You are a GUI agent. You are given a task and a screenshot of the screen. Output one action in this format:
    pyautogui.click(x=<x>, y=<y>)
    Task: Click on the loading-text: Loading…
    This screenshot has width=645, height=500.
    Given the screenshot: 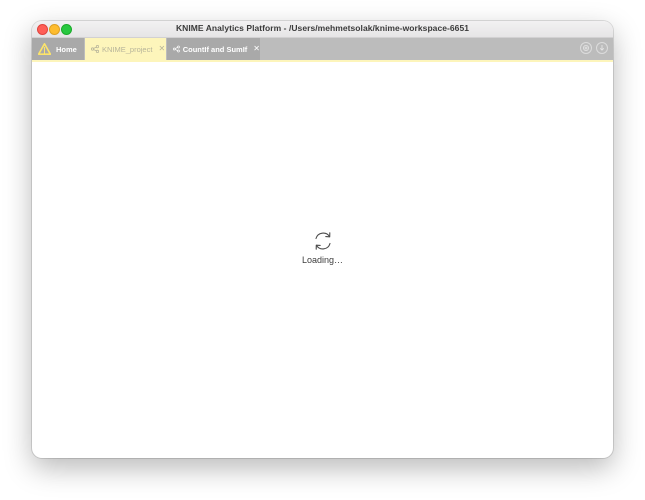 What is the action you would take?
    pyautogui.click(x=322, y=260)
    